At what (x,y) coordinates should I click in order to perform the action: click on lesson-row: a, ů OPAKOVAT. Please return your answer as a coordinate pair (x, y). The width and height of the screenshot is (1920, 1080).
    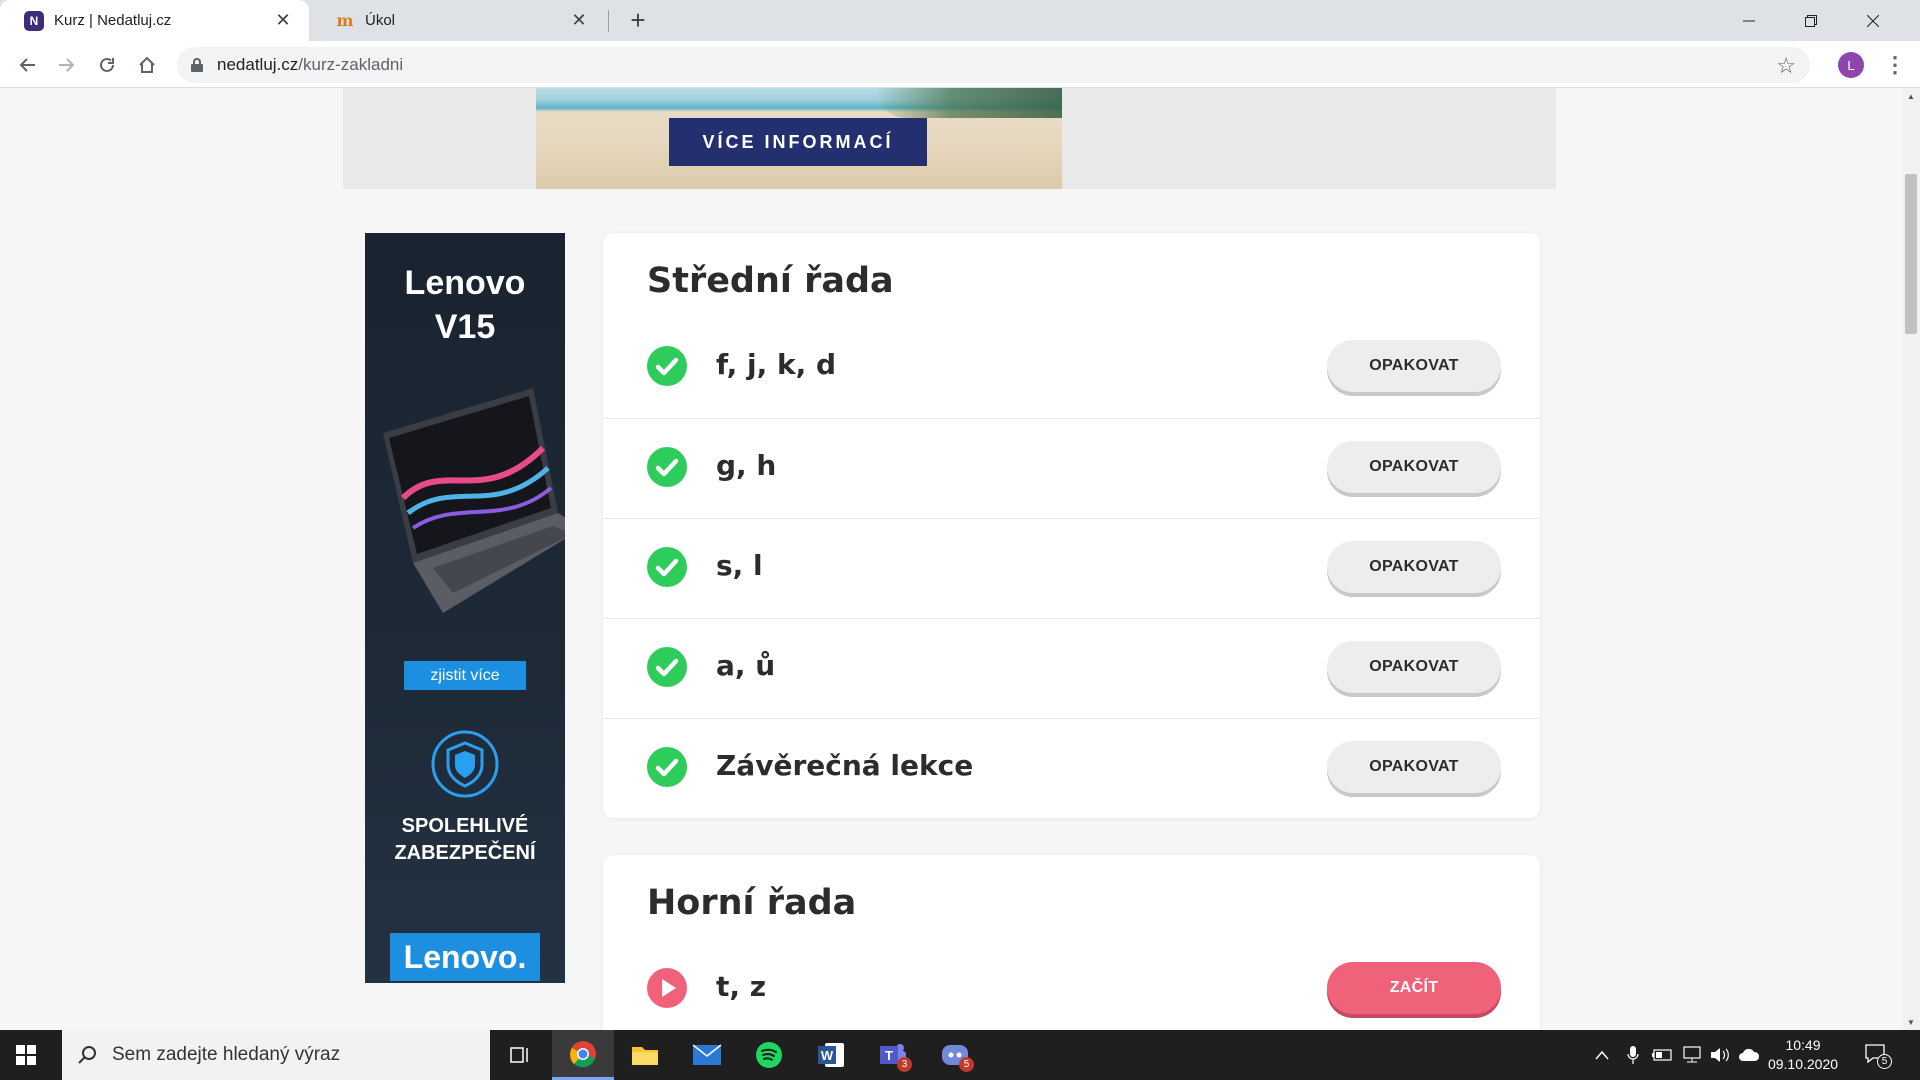
    Looking at the image, I should click on (1071, 668).